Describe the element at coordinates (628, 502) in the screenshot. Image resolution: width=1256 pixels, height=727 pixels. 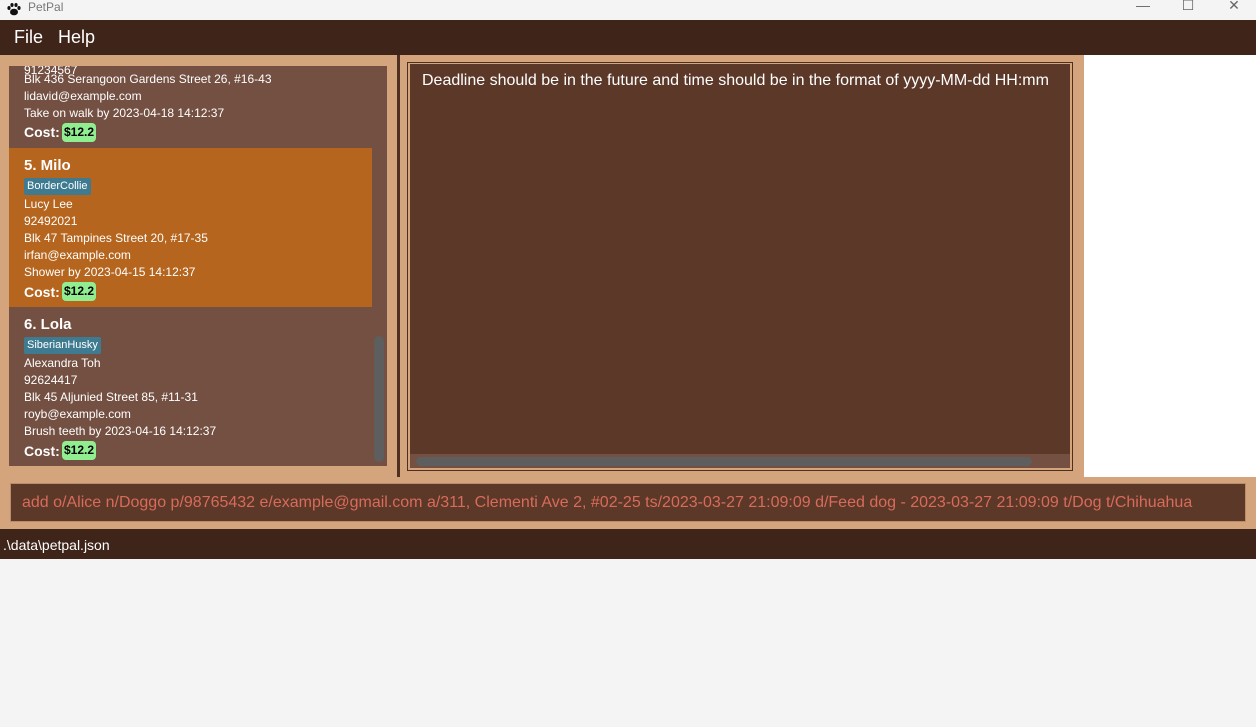
I see `command-input` at that location.